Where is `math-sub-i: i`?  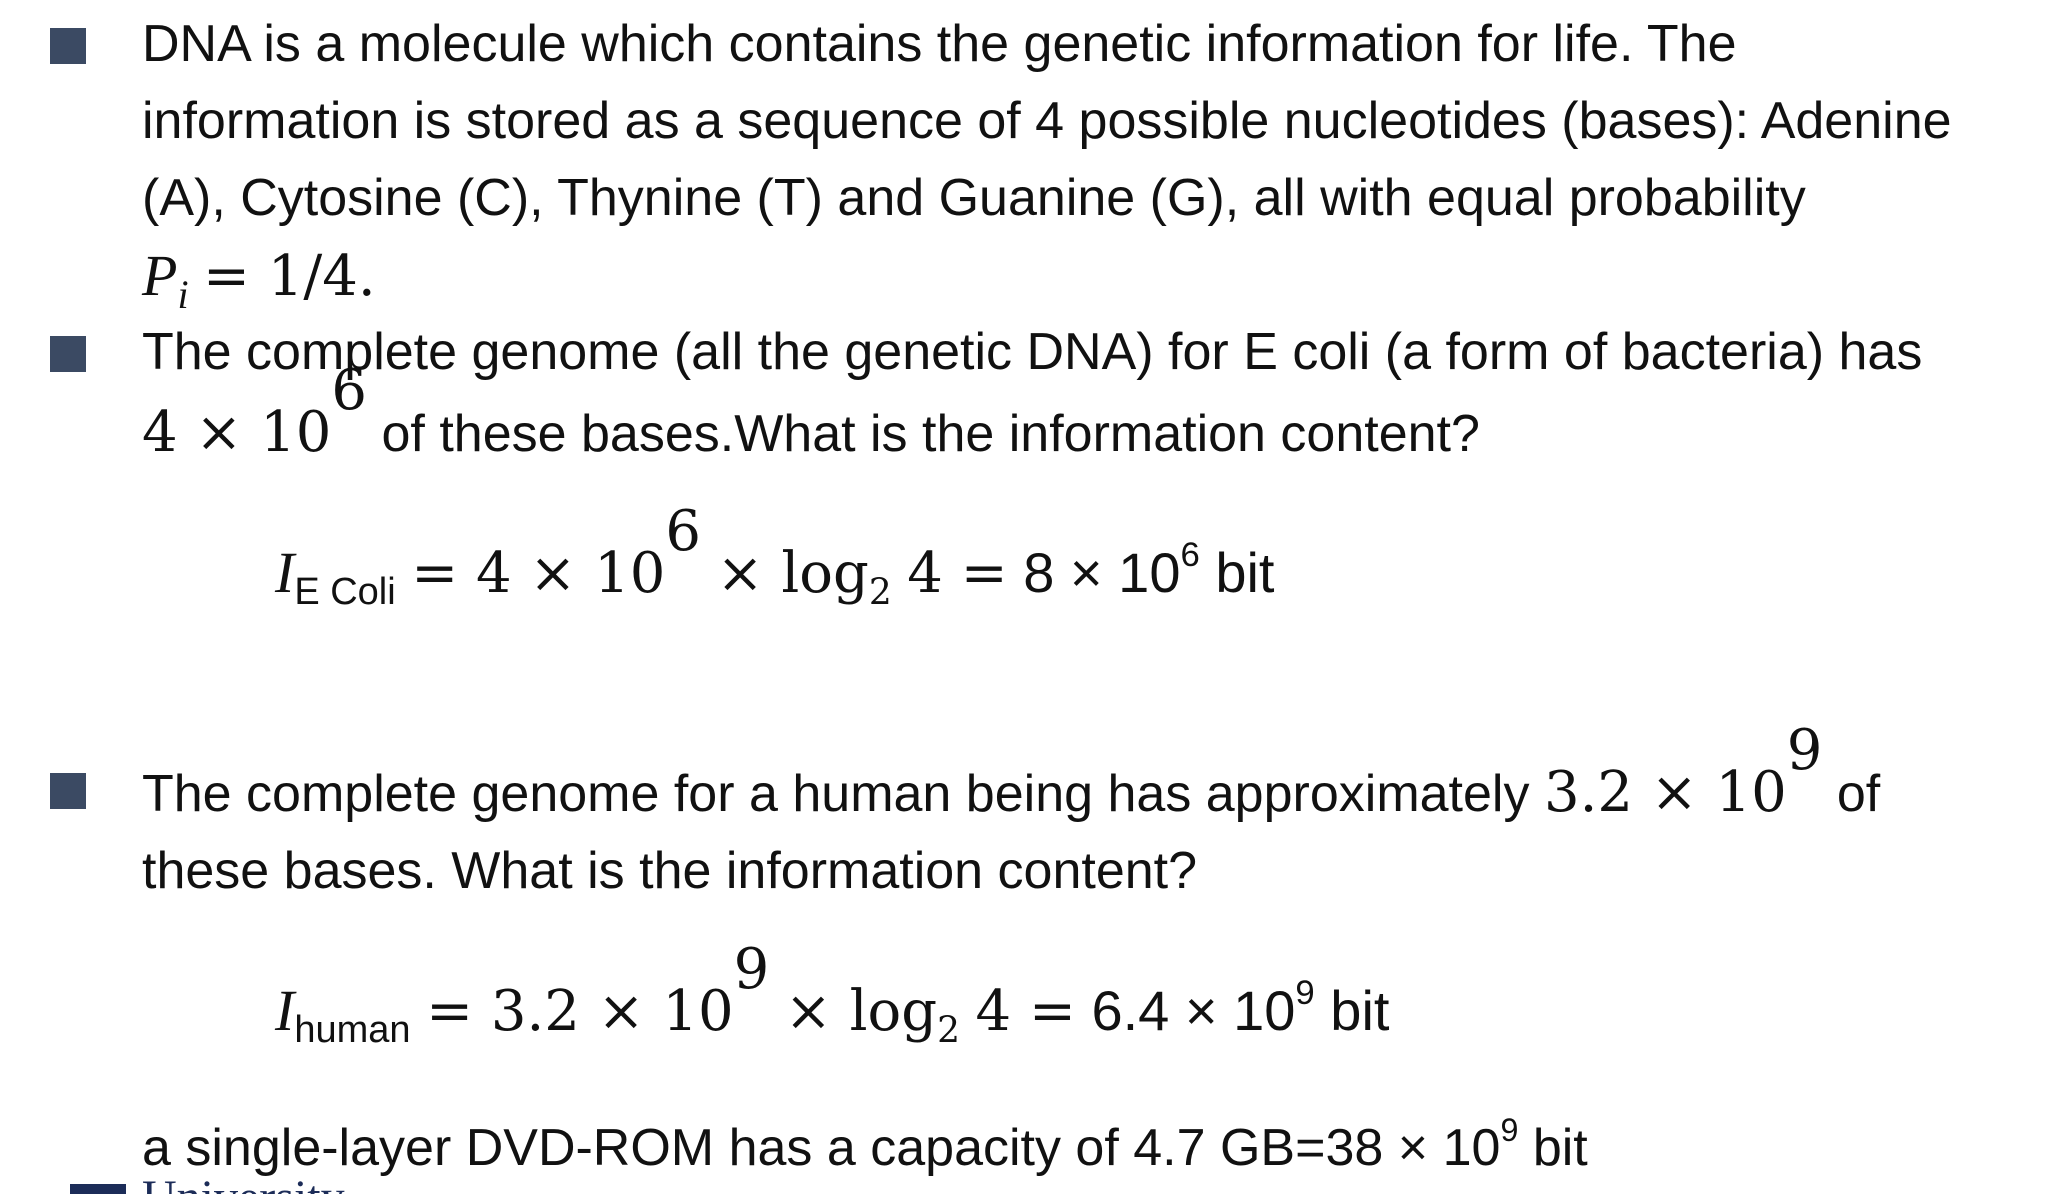 math-sub-i: i is located at coordinates (183, 294).